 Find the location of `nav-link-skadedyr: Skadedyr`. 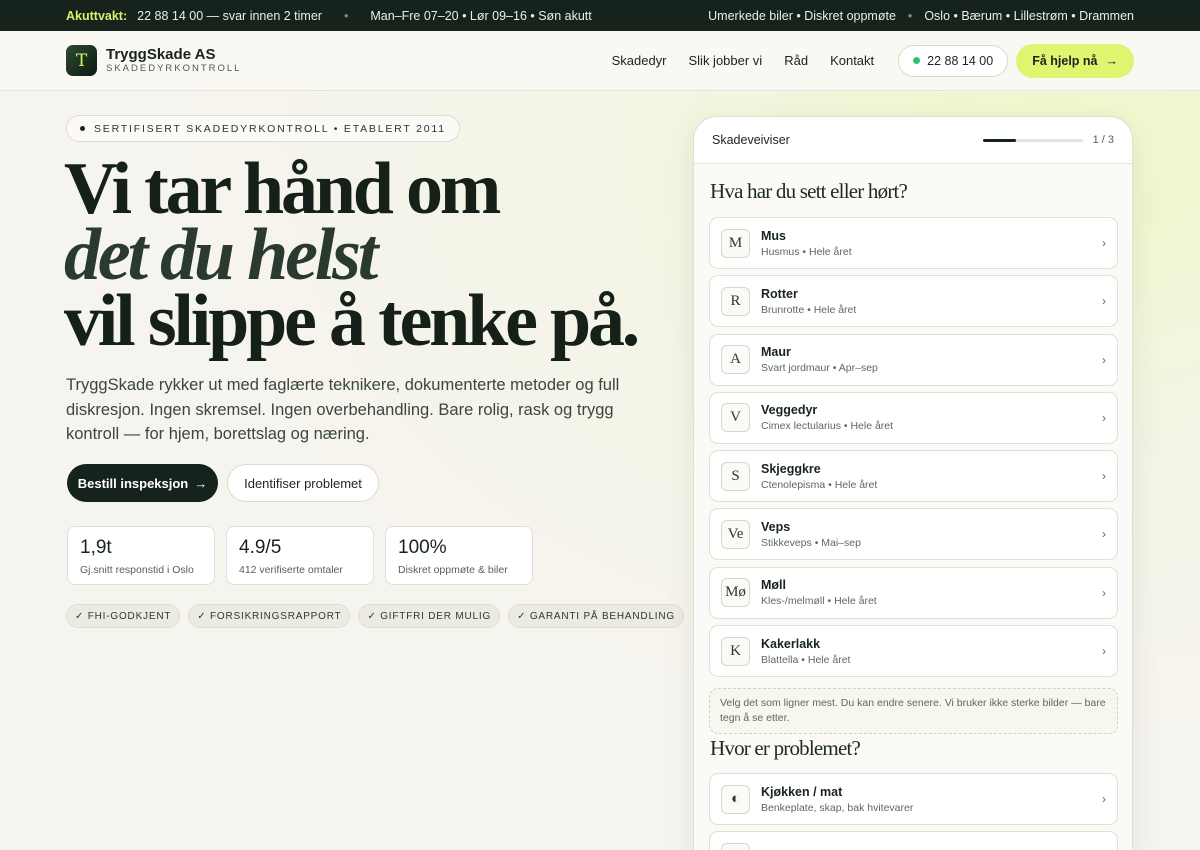

nav-link-skadedyr: Skadedyr is located at coordinates (639, 60).